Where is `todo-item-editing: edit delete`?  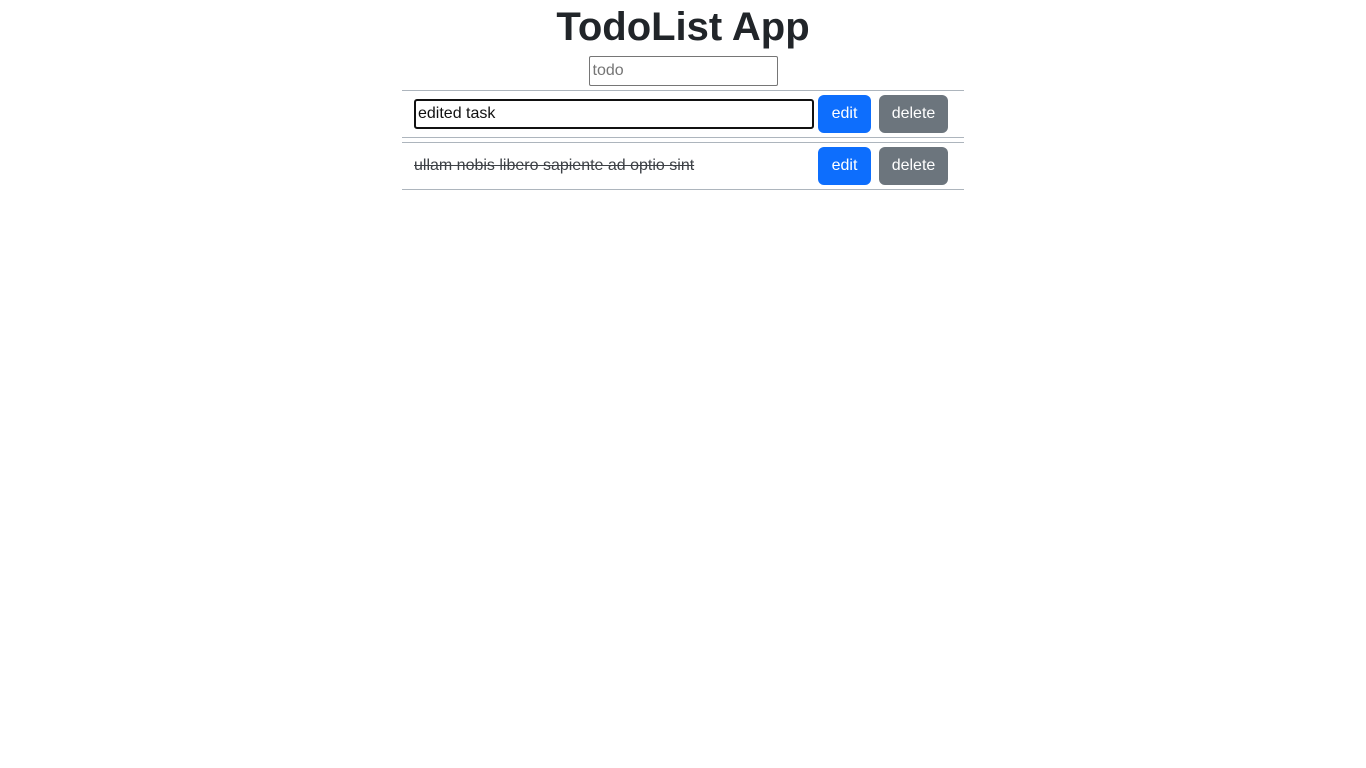
todo-item-editing: edit delete is located at coordinates (683, 114).